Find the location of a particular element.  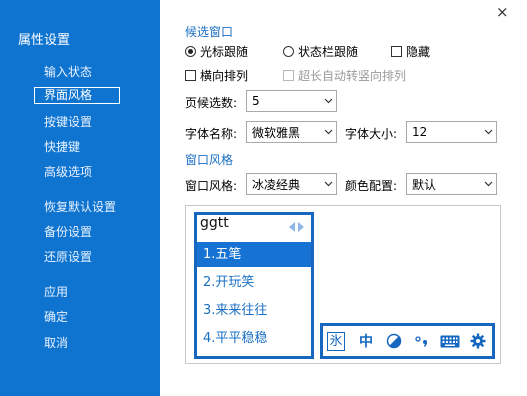

settings-icon is located at coordinates (478, 341).